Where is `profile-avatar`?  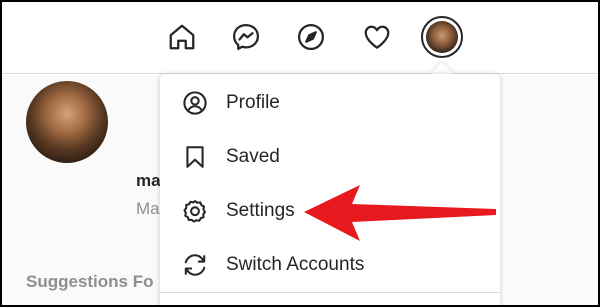
profile-avatar is located at coordinates (67, 122).